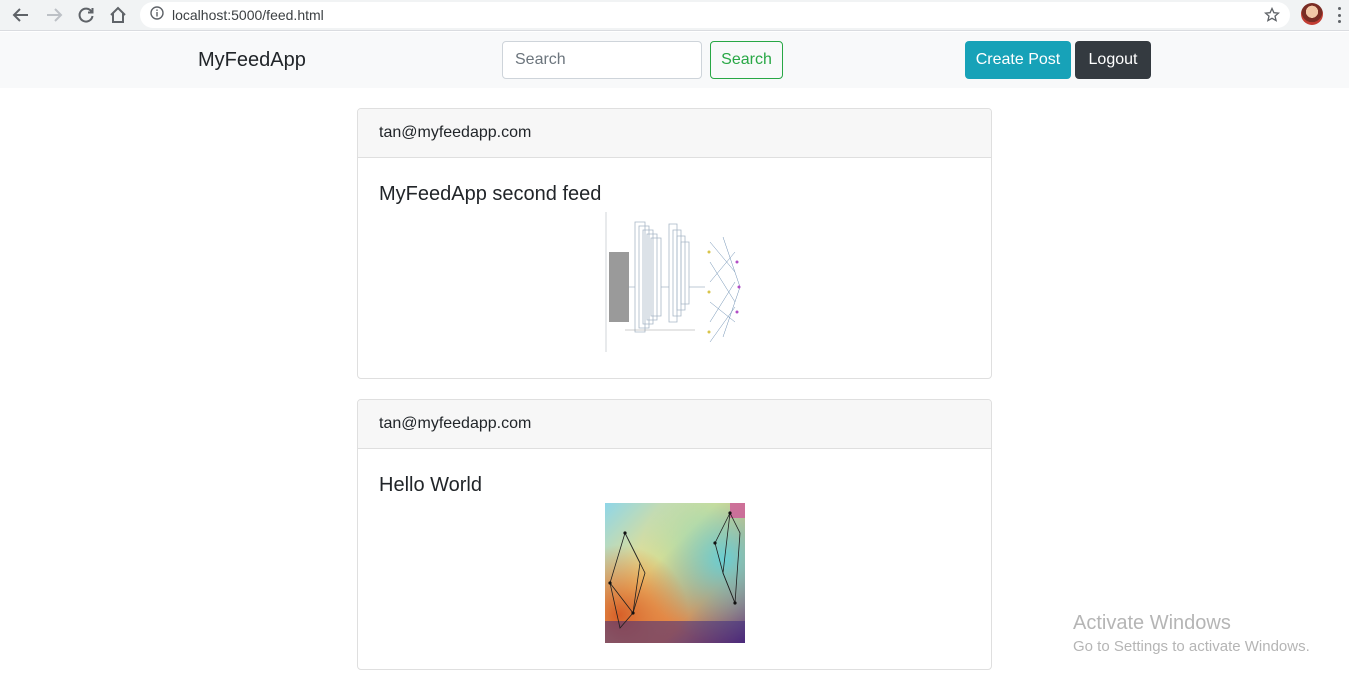 This screenshot has width=1349, height=685. I want to click on home-icon, so click(118, 15).